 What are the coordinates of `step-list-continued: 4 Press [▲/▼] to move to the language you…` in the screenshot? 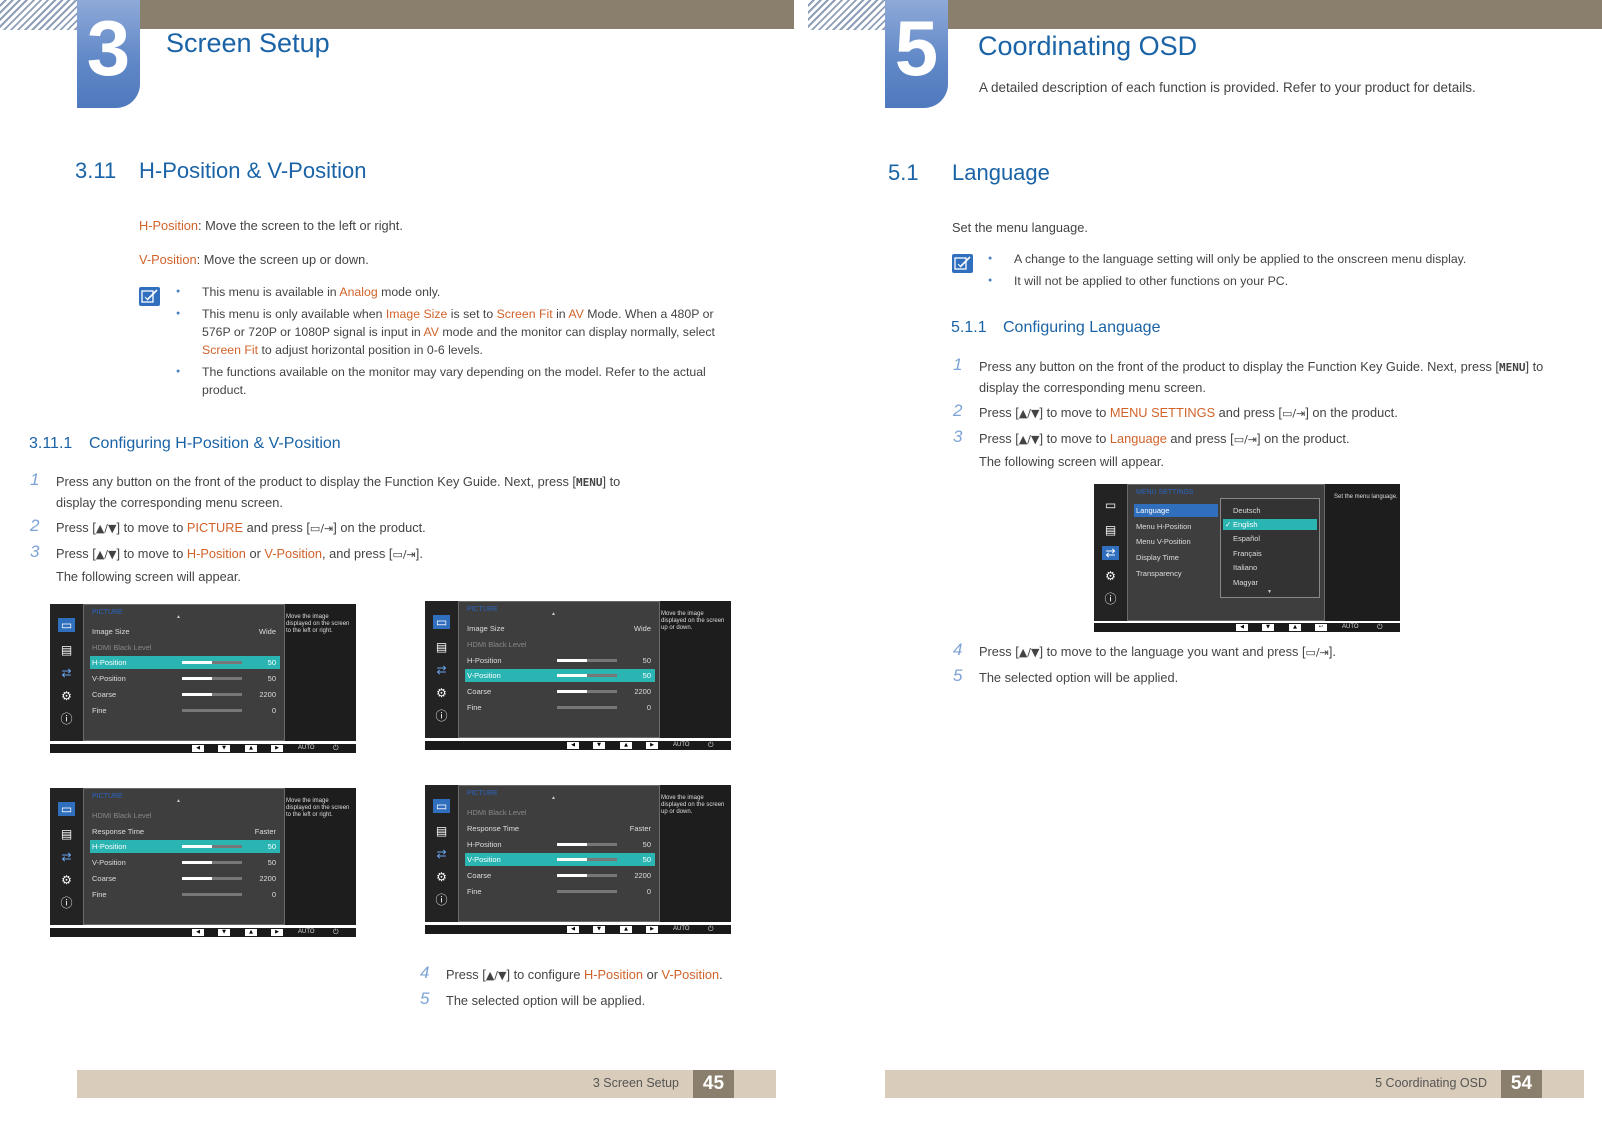 It's located at (1250, 666).